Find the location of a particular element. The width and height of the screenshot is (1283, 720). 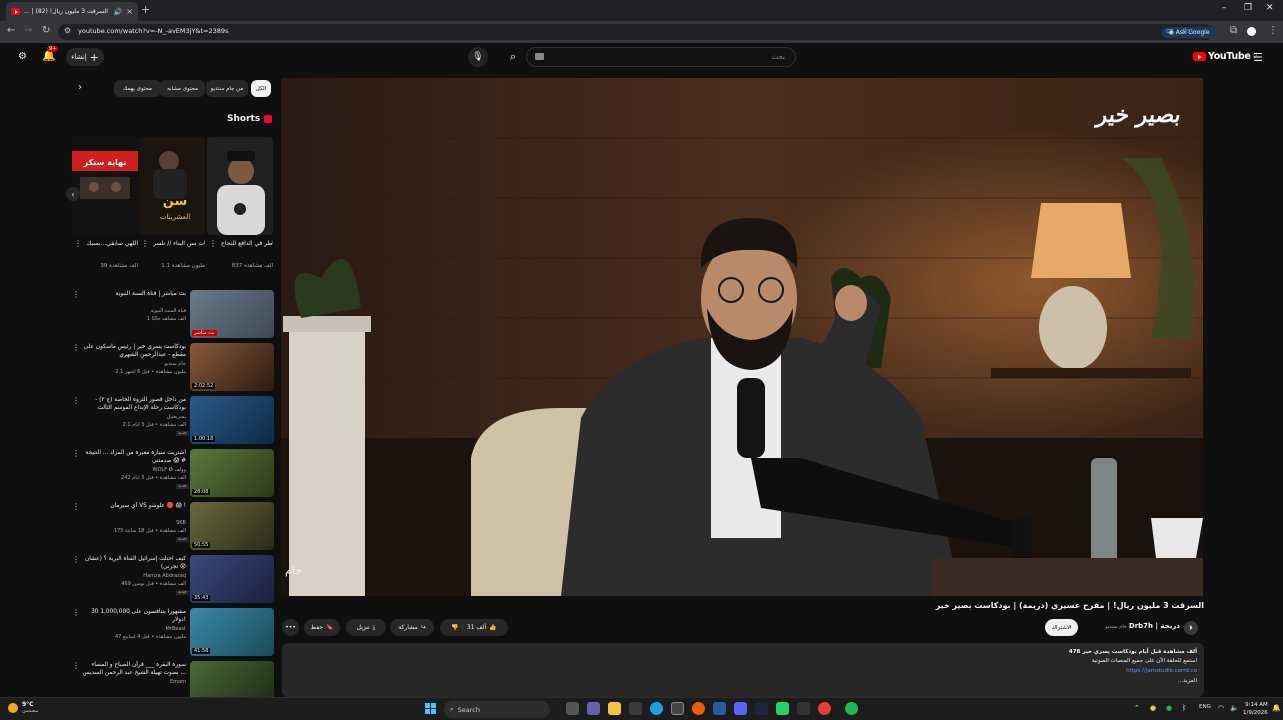

share-button: مشاركة ↪ is located at coordinates (412, 627).